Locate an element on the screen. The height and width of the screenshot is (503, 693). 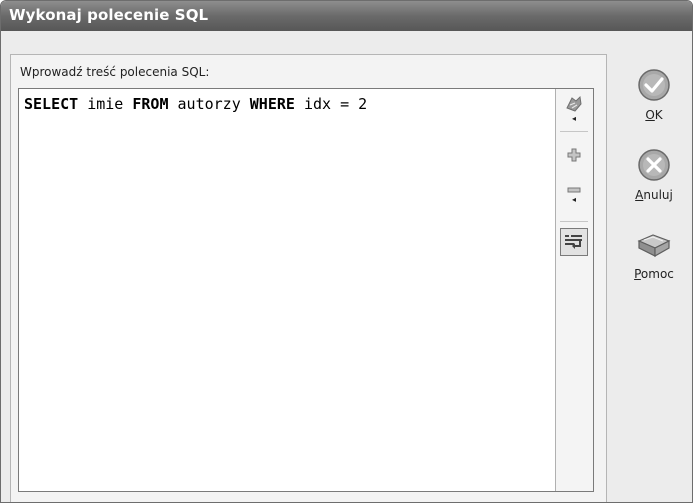
window-title: Wykonaj polecenie SQL is located at coordinates (109, 15).